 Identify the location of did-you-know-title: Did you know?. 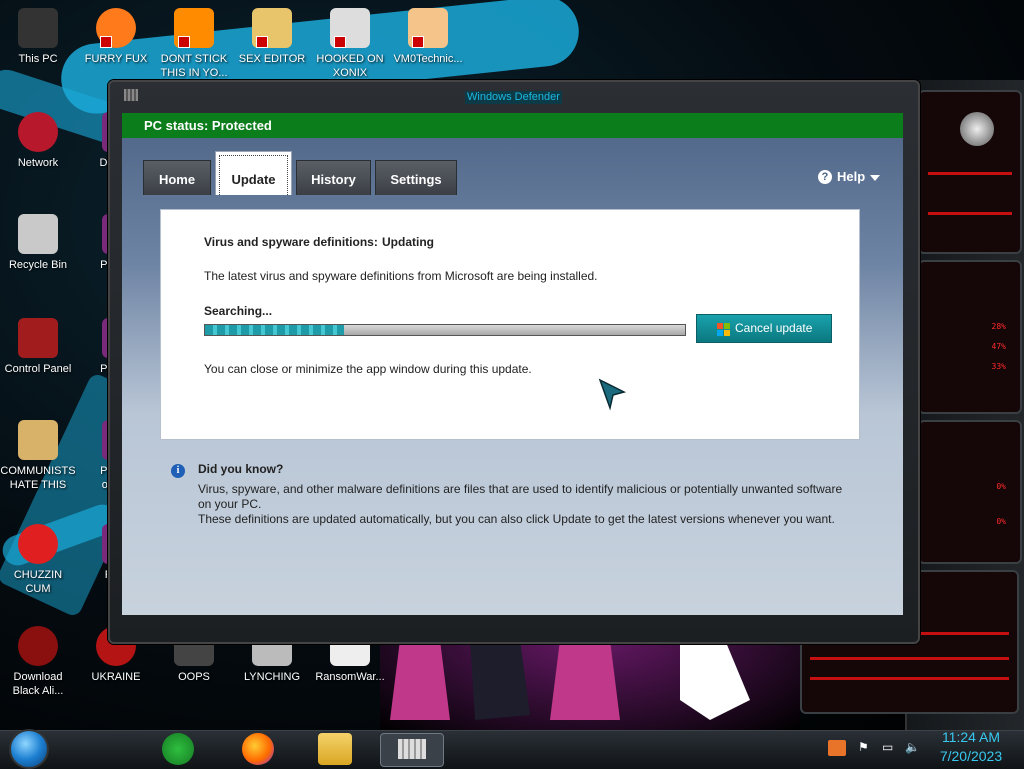
(241, 469).